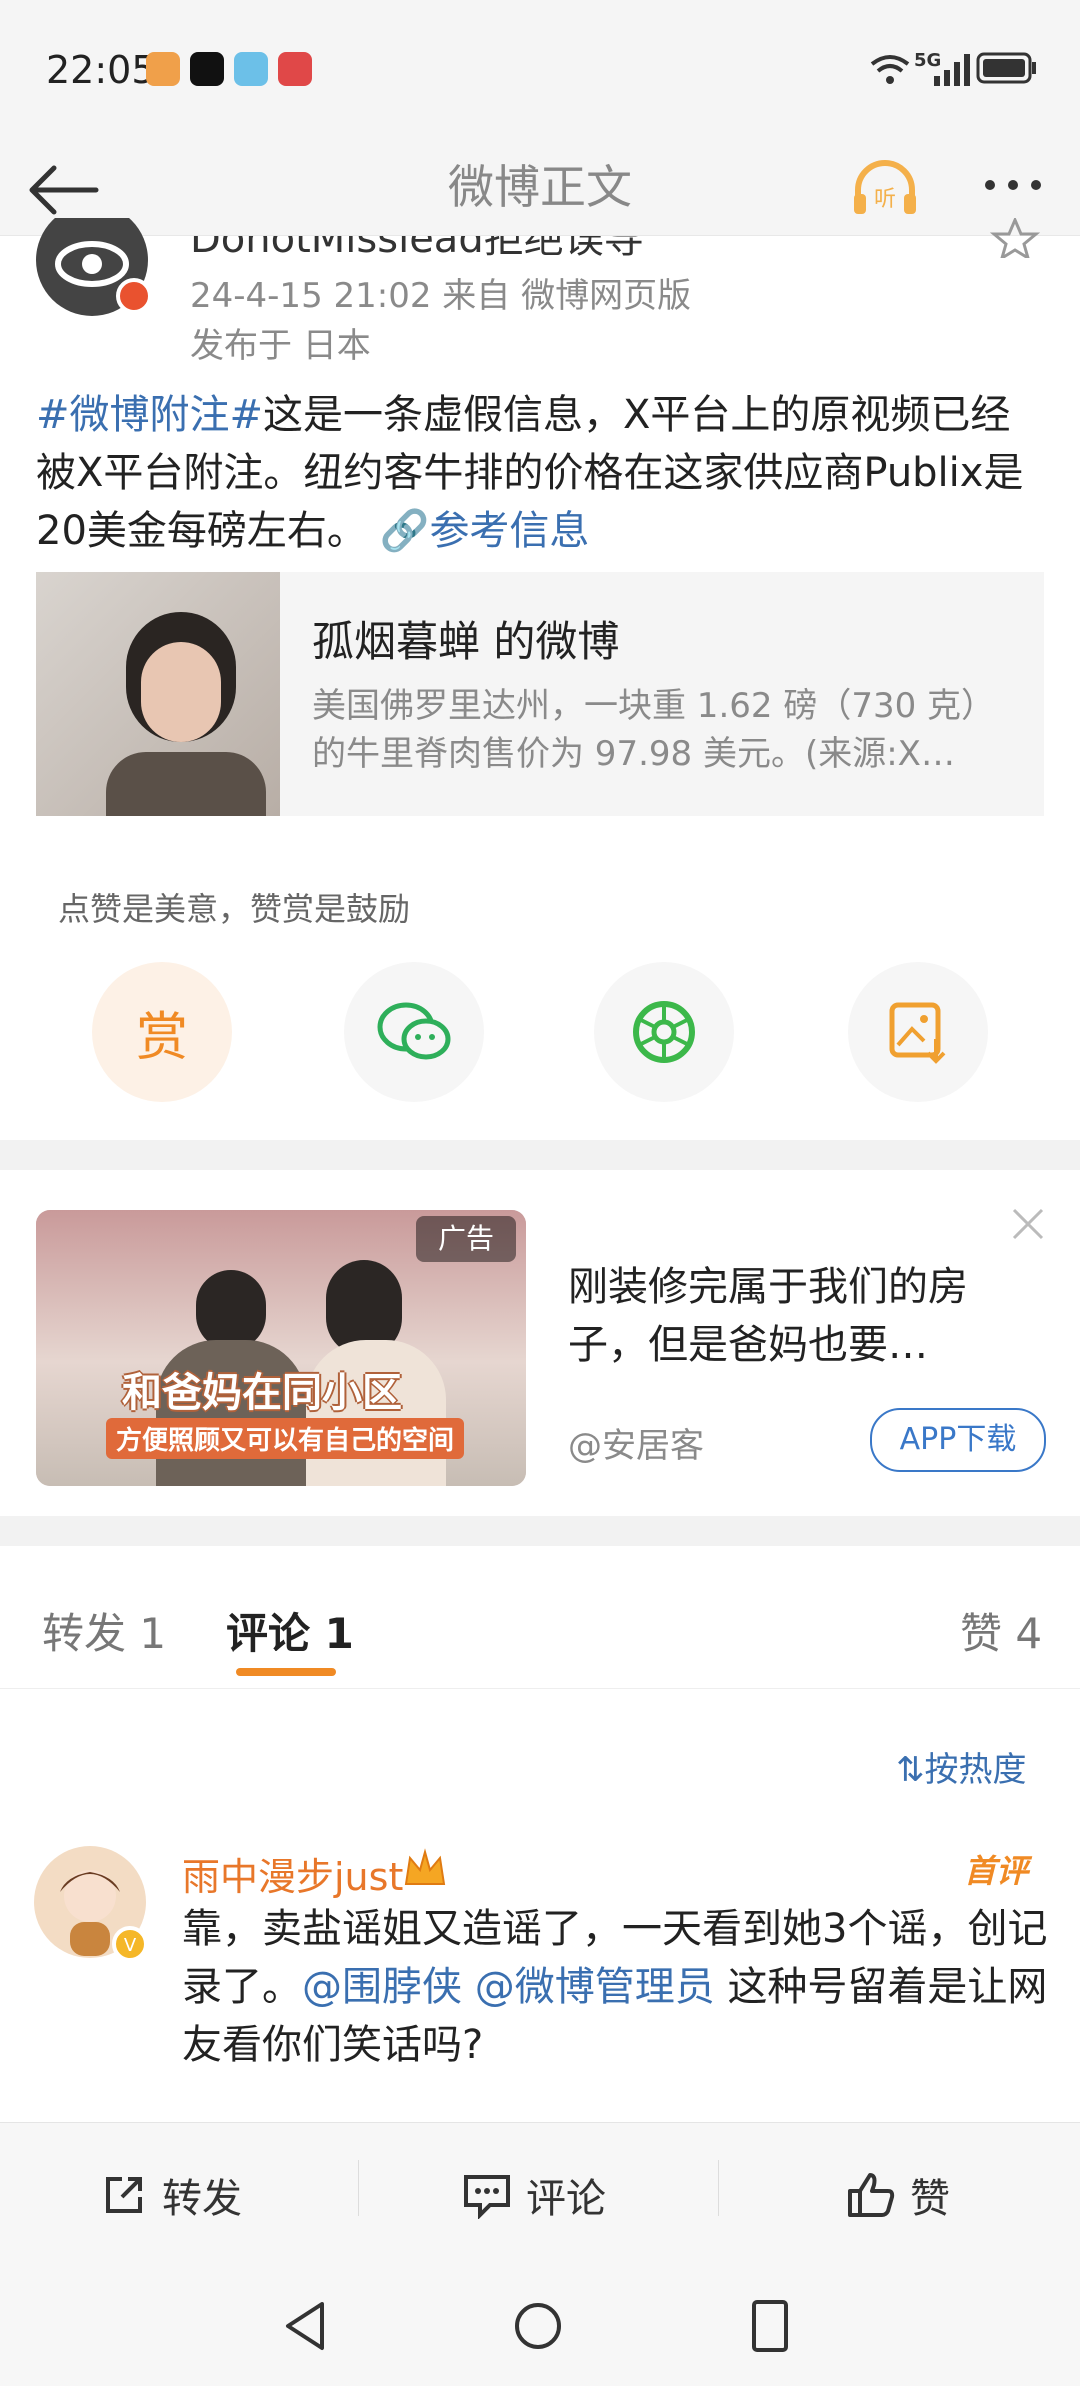 The width and height of the screenshot is (1080, 2386). I want to click on reward-button: 赏, so click(162, 1032).